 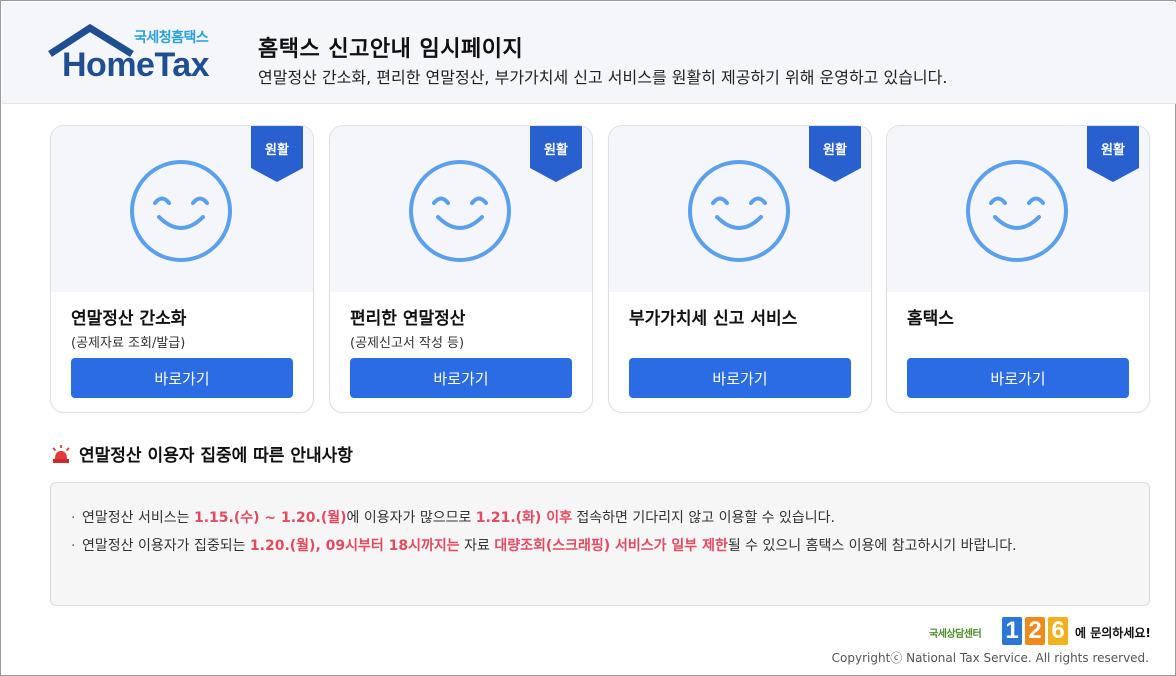 What do you see at coordinates (1012, 631) in the screenshot?
I see `call-number-digit: 1` at bounding box center [1012, 631].